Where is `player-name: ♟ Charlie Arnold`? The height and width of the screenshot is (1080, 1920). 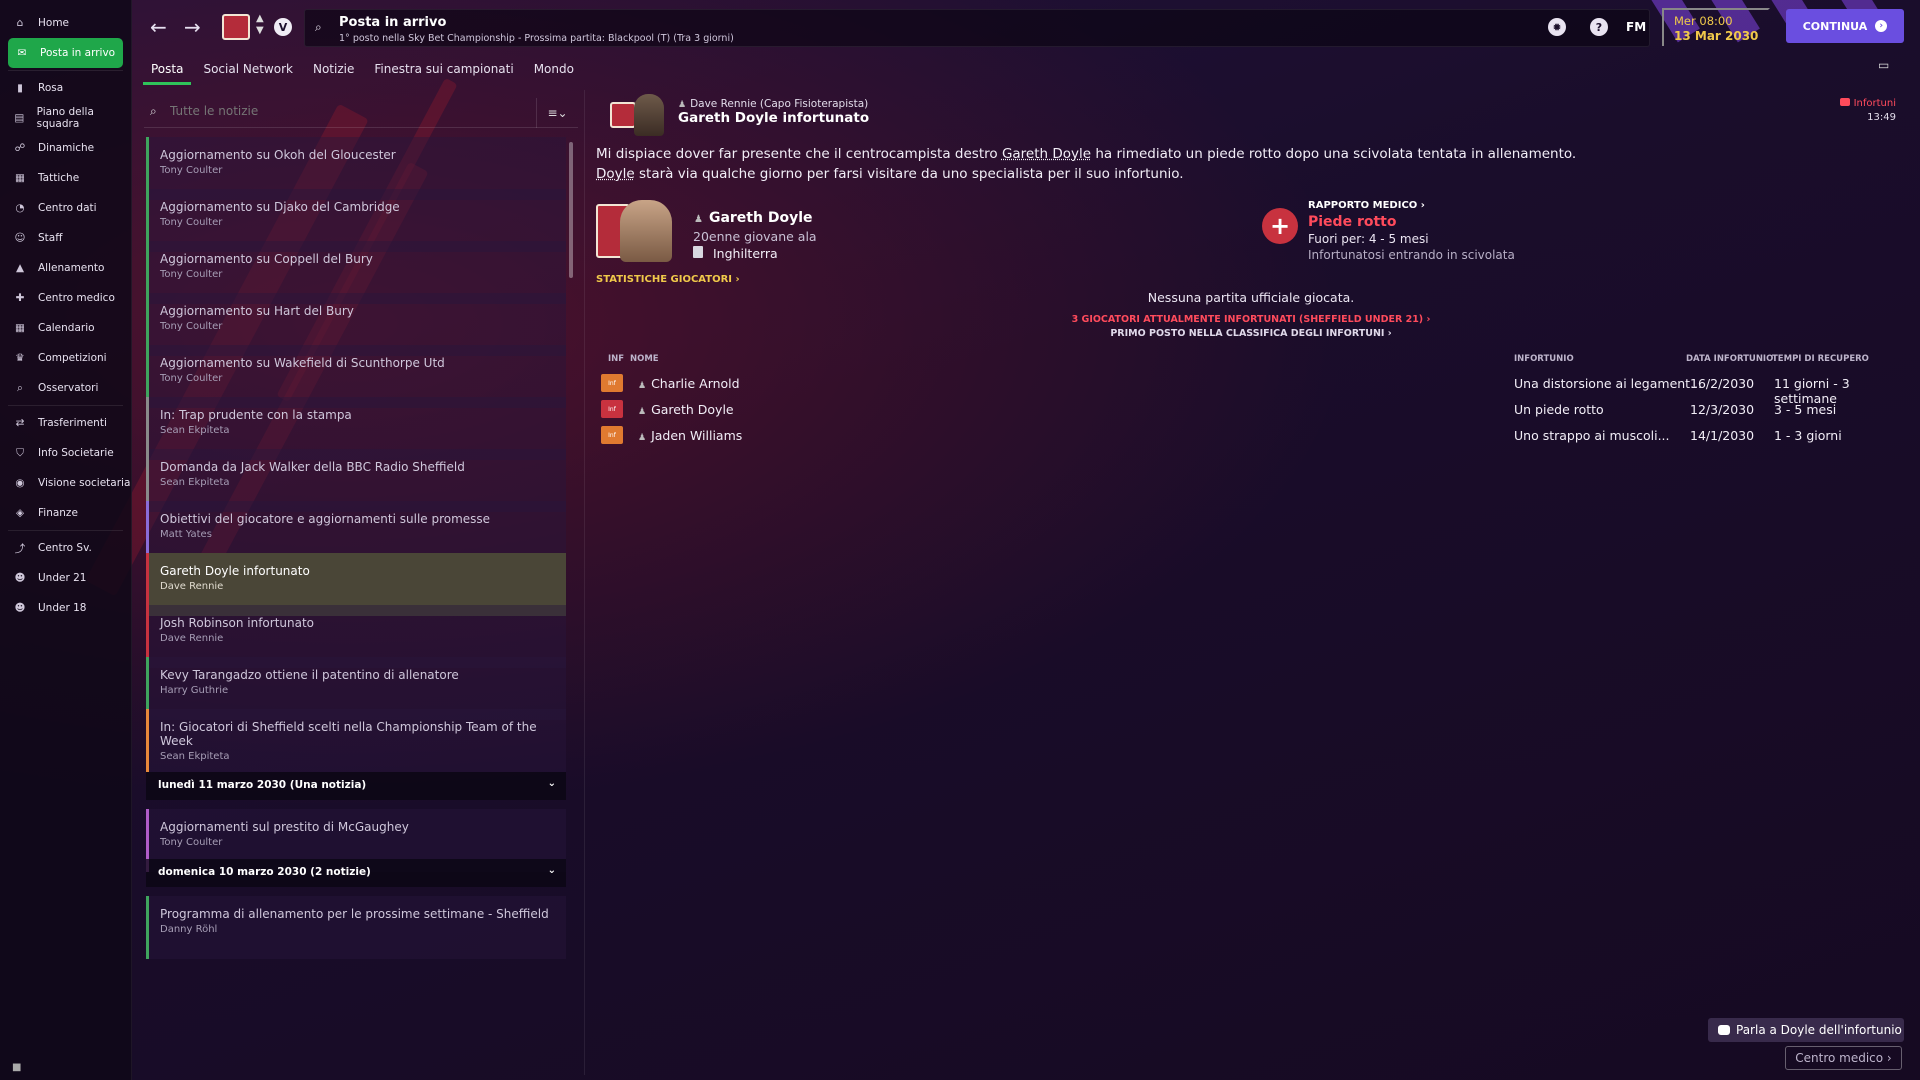 player-name: ♟ Charlie Arnold is located at coordinates (689, 383).